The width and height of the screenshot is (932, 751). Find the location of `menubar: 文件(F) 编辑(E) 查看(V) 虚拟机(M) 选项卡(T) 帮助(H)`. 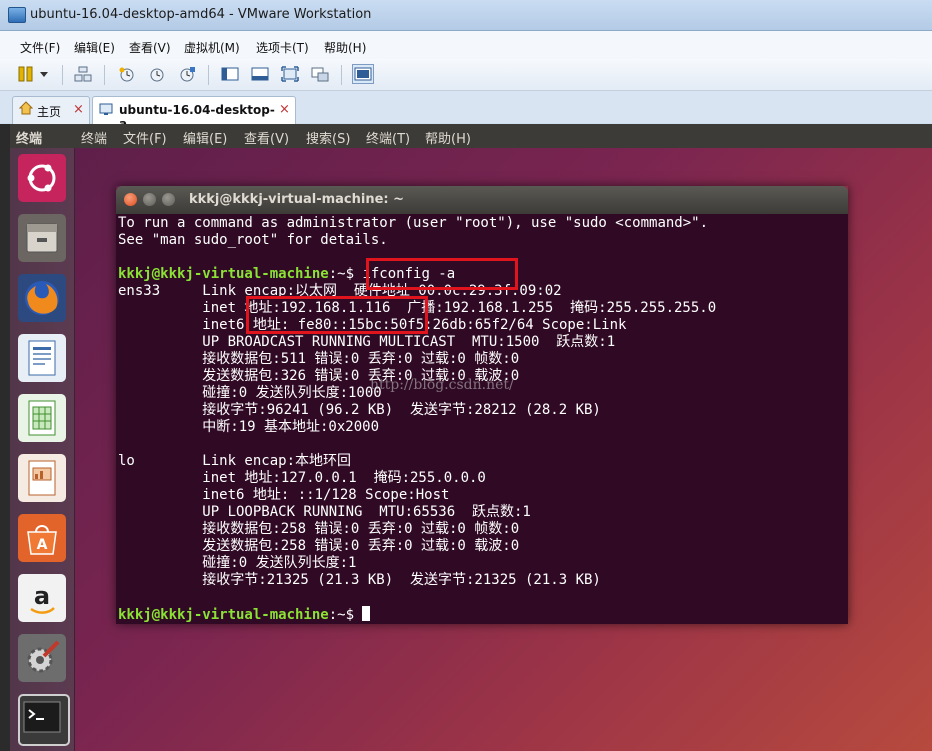

menubar: 文件(F) 编辑(E) 查看(V) 虚拟机(M) 选项卡(T) 帮助(H) is located at coordinates (466, 45).